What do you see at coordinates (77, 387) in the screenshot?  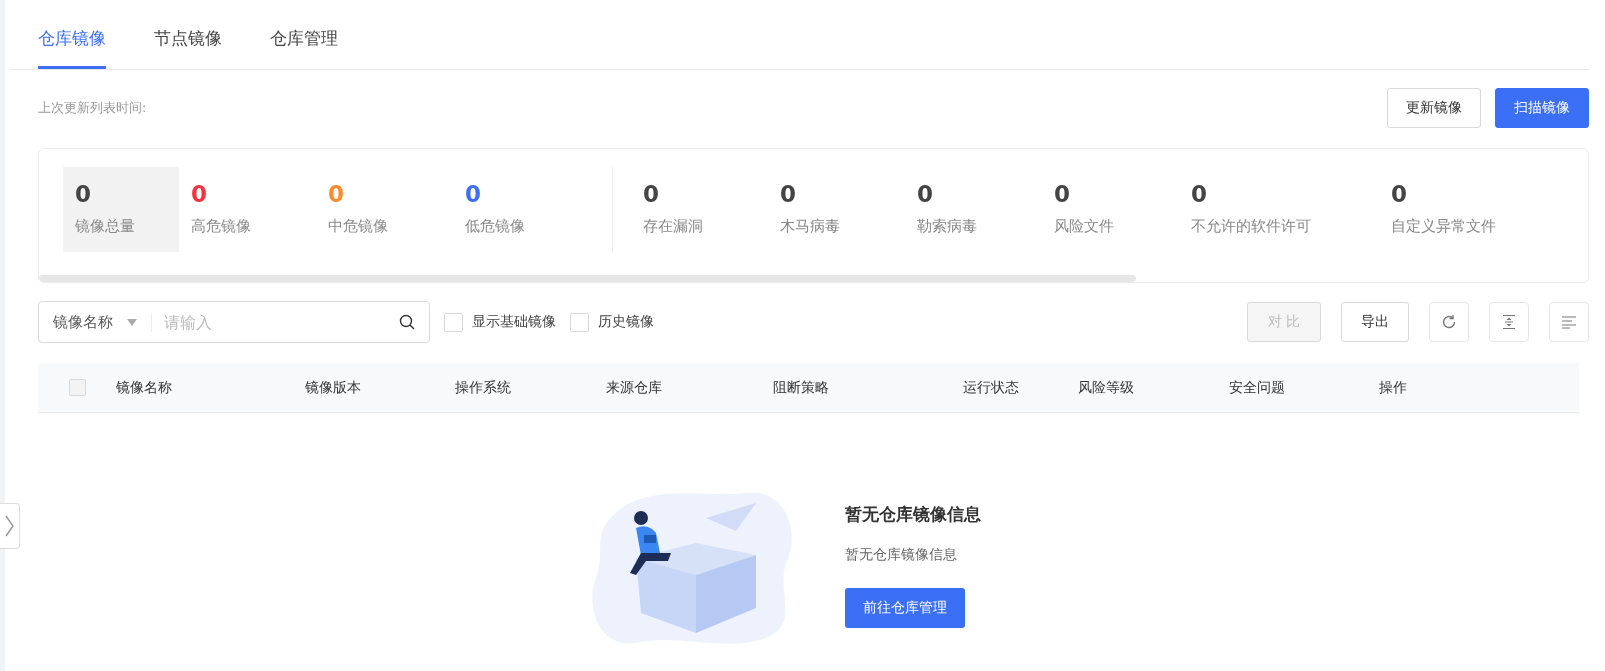 I see `select-all-checkbox` at bounding box center [77, 387].